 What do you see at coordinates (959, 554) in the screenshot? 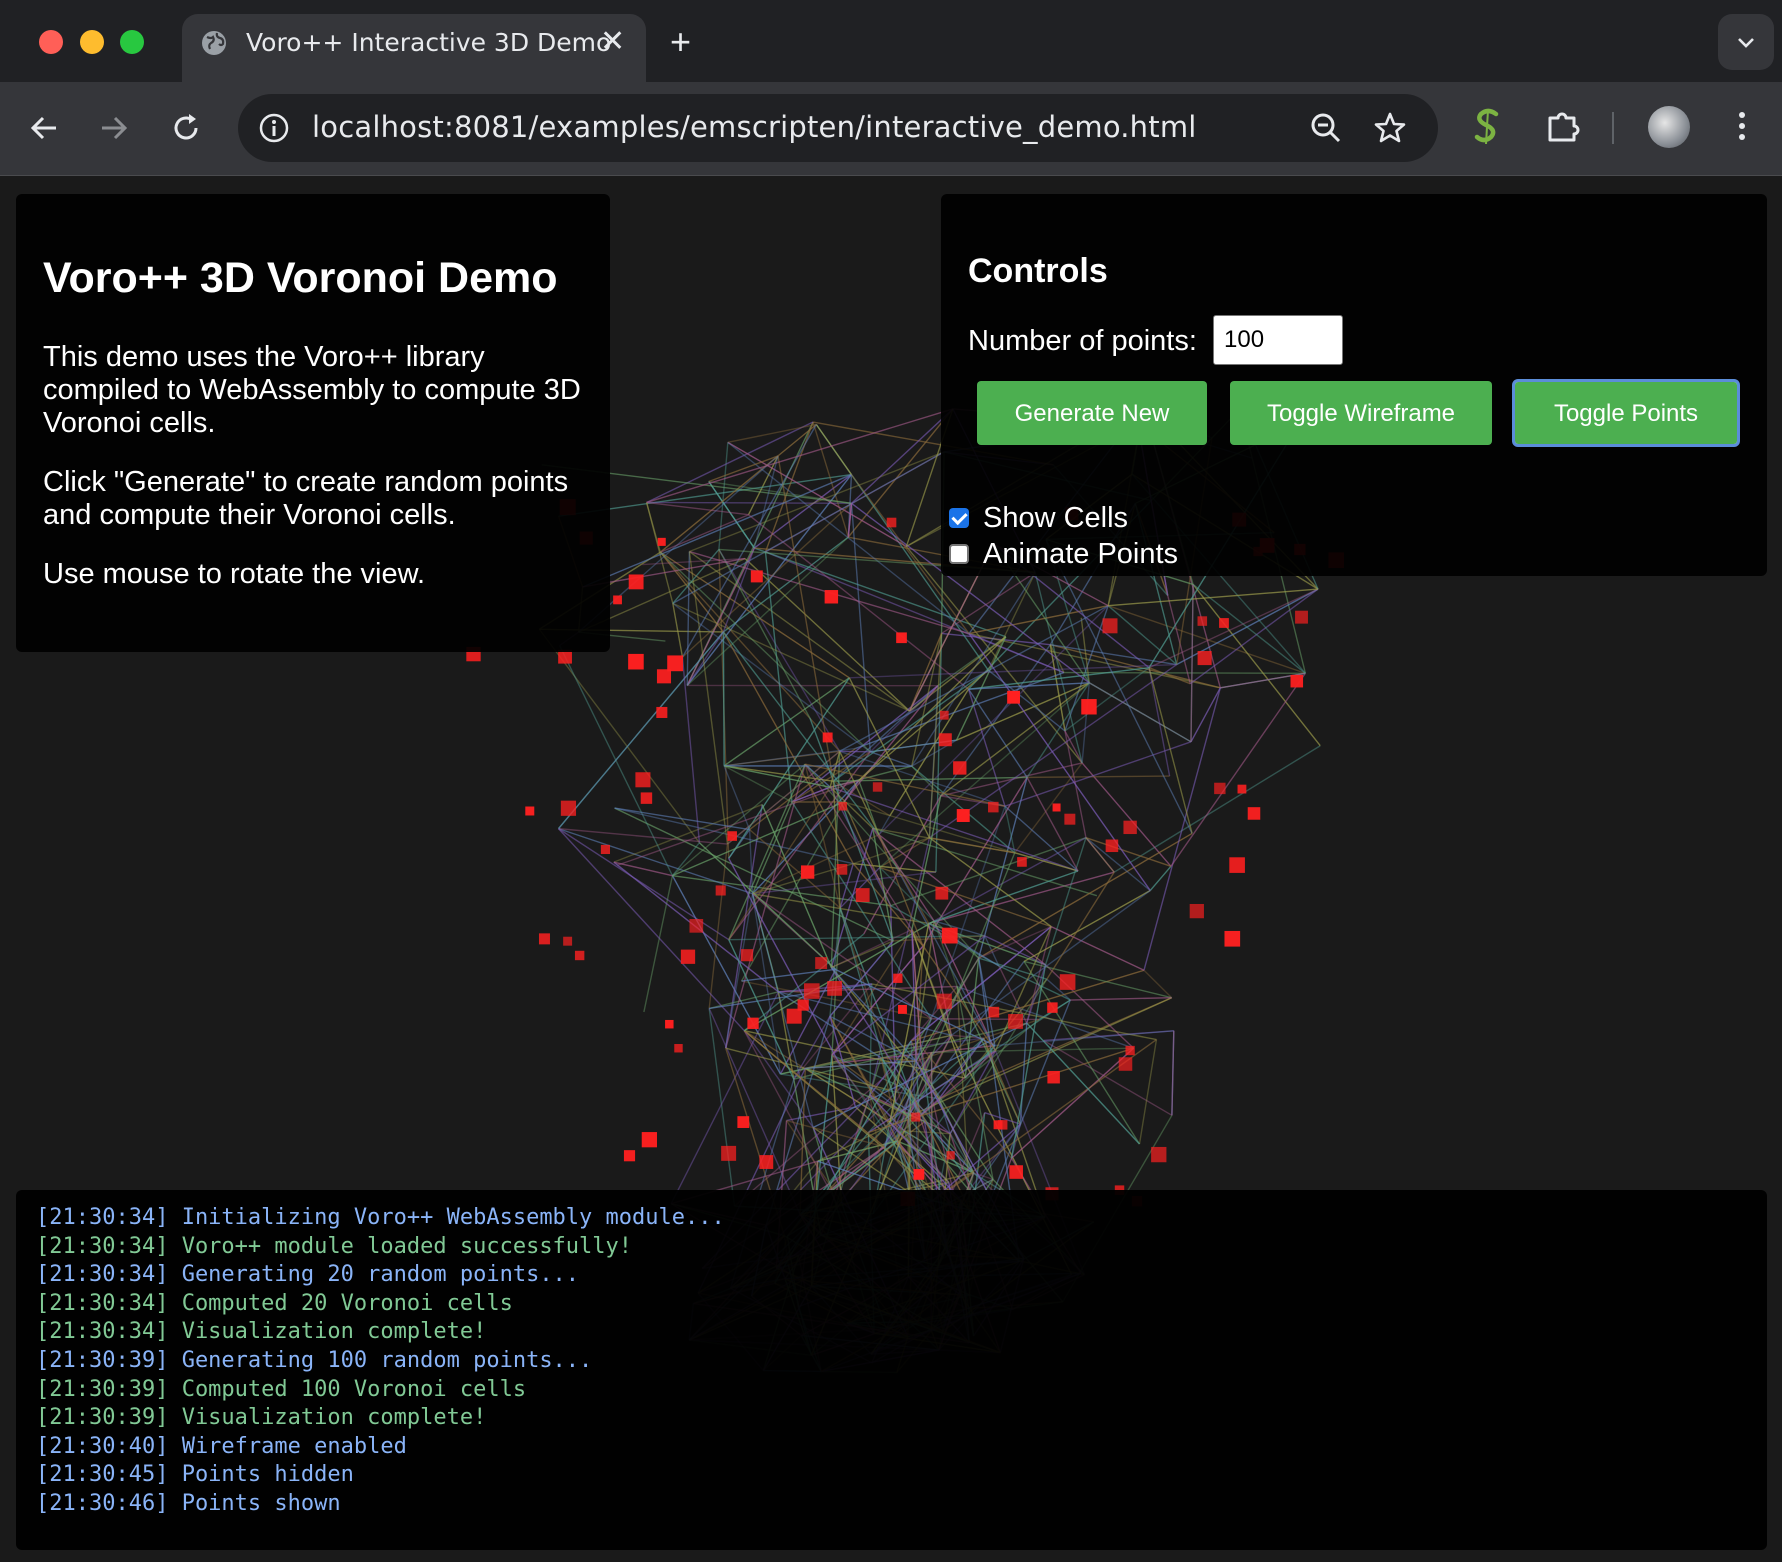
I see `animate-points-checkbox` at bounding box center [959, 554].